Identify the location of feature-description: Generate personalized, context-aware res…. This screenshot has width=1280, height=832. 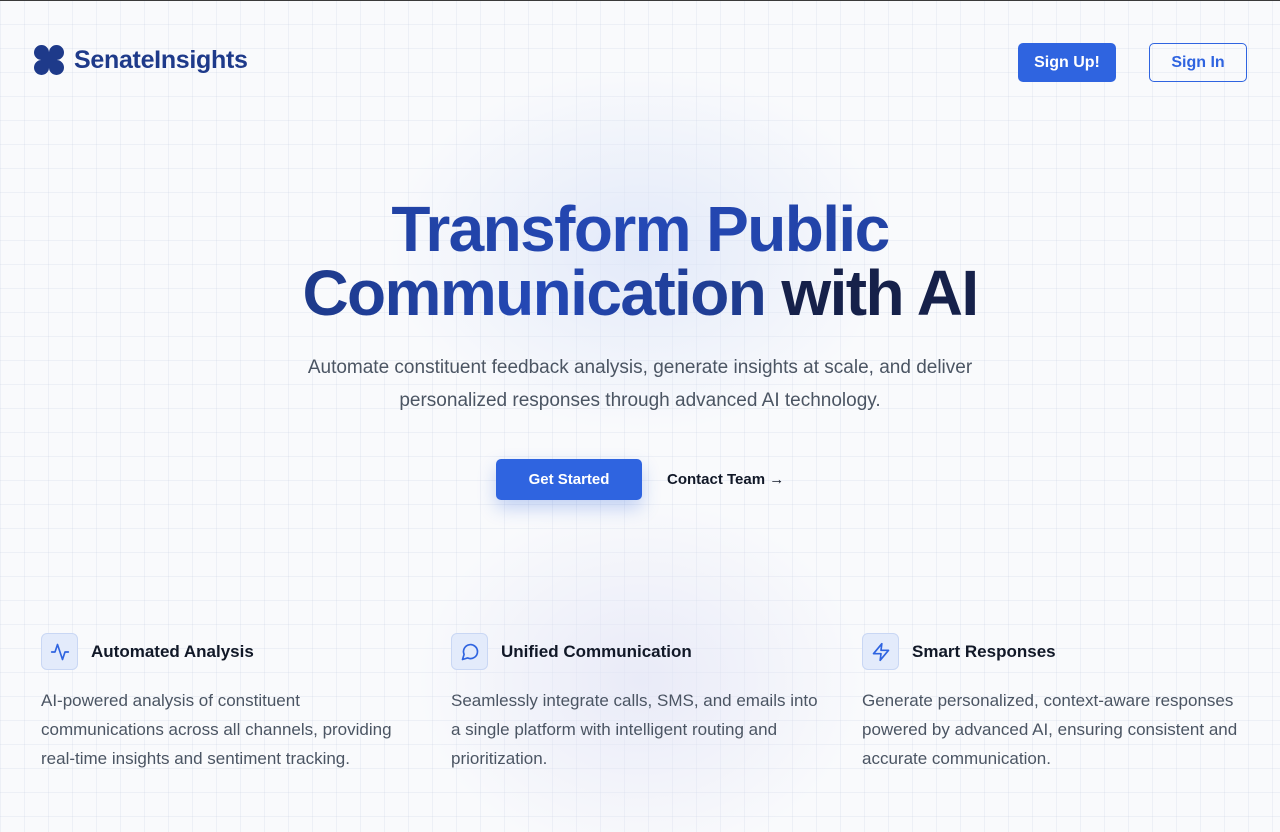
(1050, 729).